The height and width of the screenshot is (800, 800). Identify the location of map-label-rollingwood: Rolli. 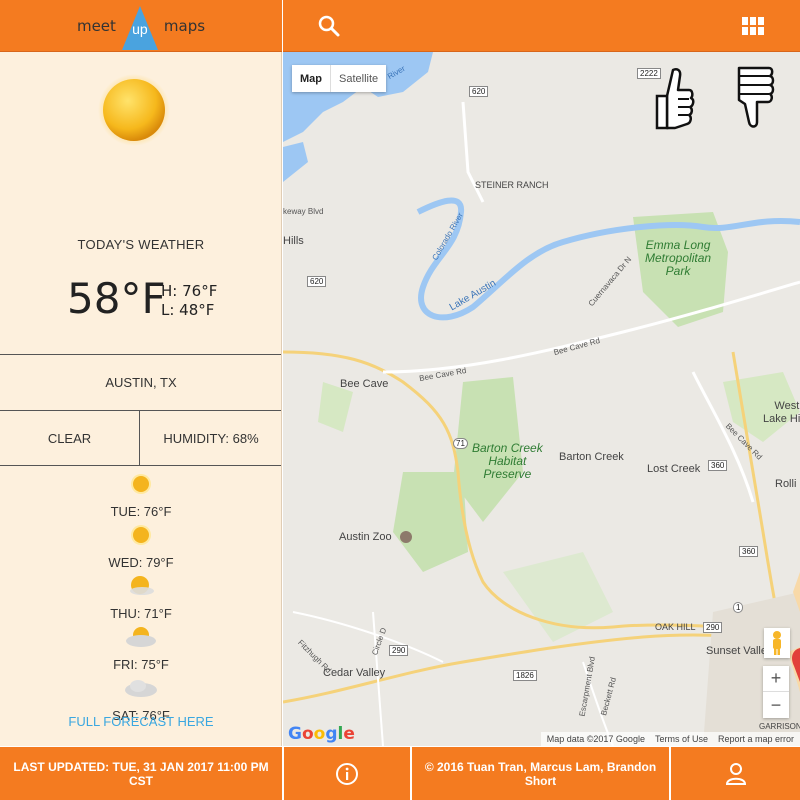
(786, 484).